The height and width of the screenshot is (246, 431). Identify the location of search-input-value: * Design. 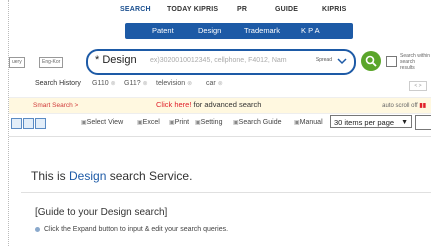
(116, 60).